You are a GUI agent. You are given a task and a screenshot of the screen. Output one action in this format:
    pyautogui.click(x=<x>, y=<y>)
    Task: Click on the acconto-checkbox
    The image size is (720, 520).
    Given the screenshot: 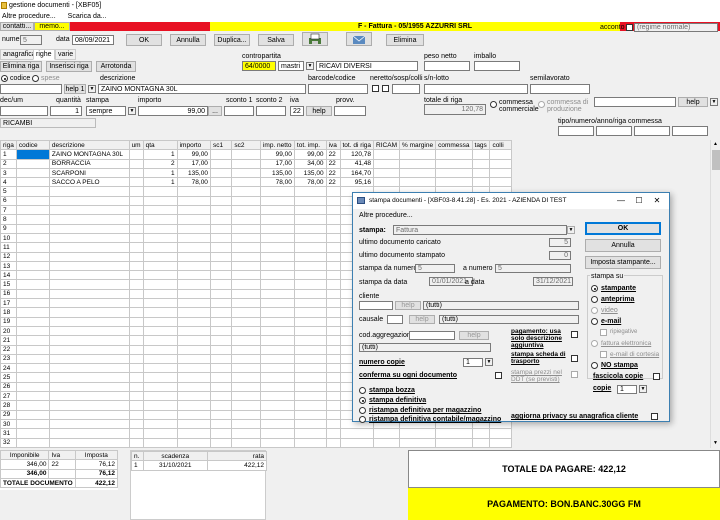 What is the action you would take?
    pyautogui.click(x=629, y=27)
    